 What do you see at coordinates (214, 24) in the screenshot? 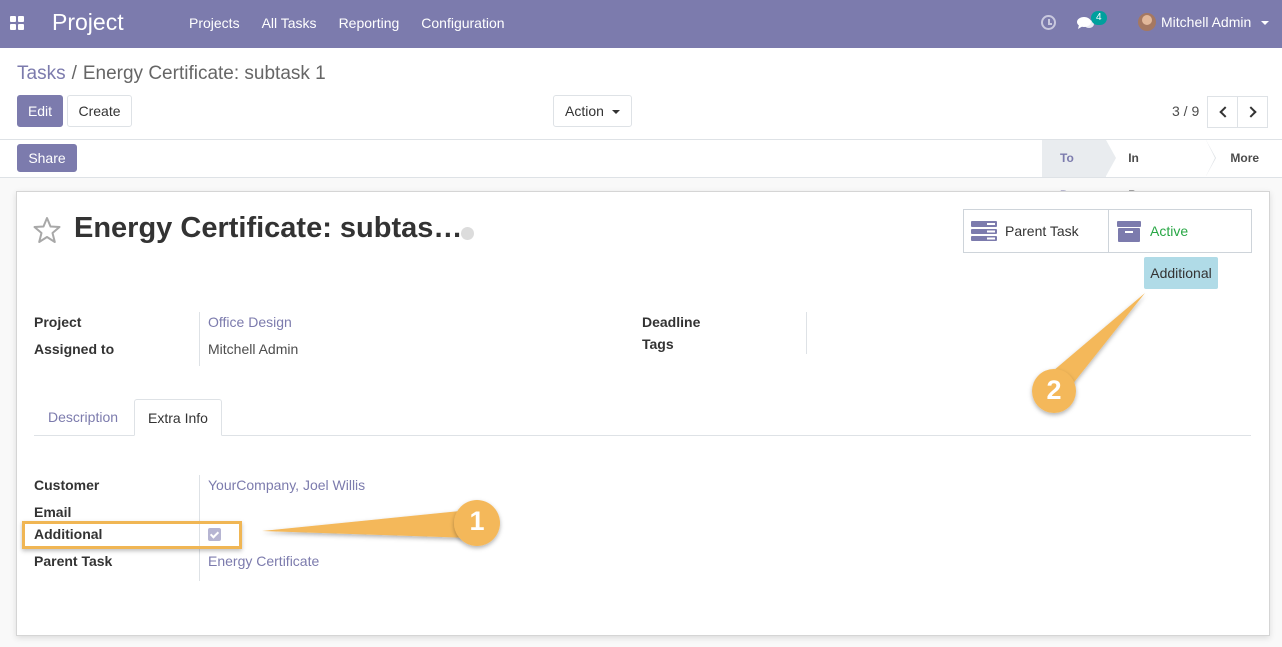
I see `menu-projects: Projects` at bounding box center [214, 24].